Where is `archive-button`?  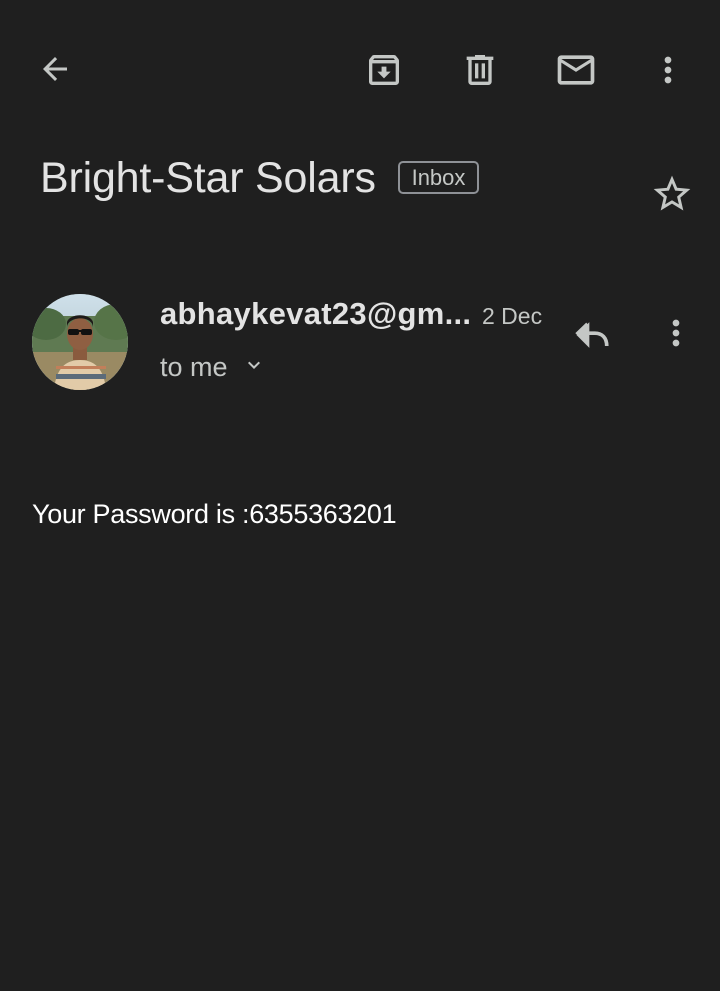
archive-button is located at coordinates (384, 70).